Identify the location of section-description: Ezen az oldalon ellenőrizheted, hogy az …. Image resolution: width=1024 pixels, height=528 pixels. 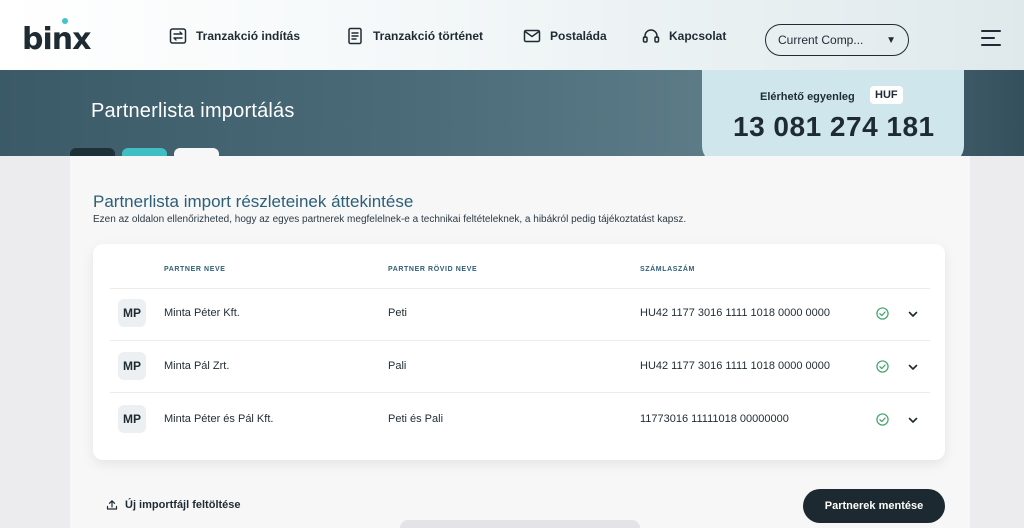
(390, 219).